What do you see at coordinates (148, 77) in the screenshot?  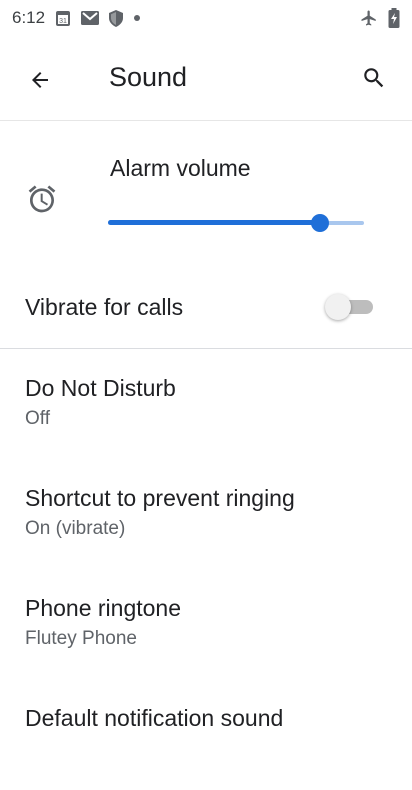 I see `page-title: Sound` at bounding box center [148, 77].